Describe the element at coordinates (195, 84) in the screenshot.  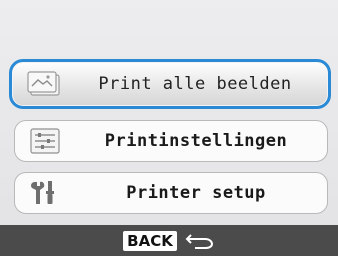
I see `menu-item-label: Print alle beelden` at that location.